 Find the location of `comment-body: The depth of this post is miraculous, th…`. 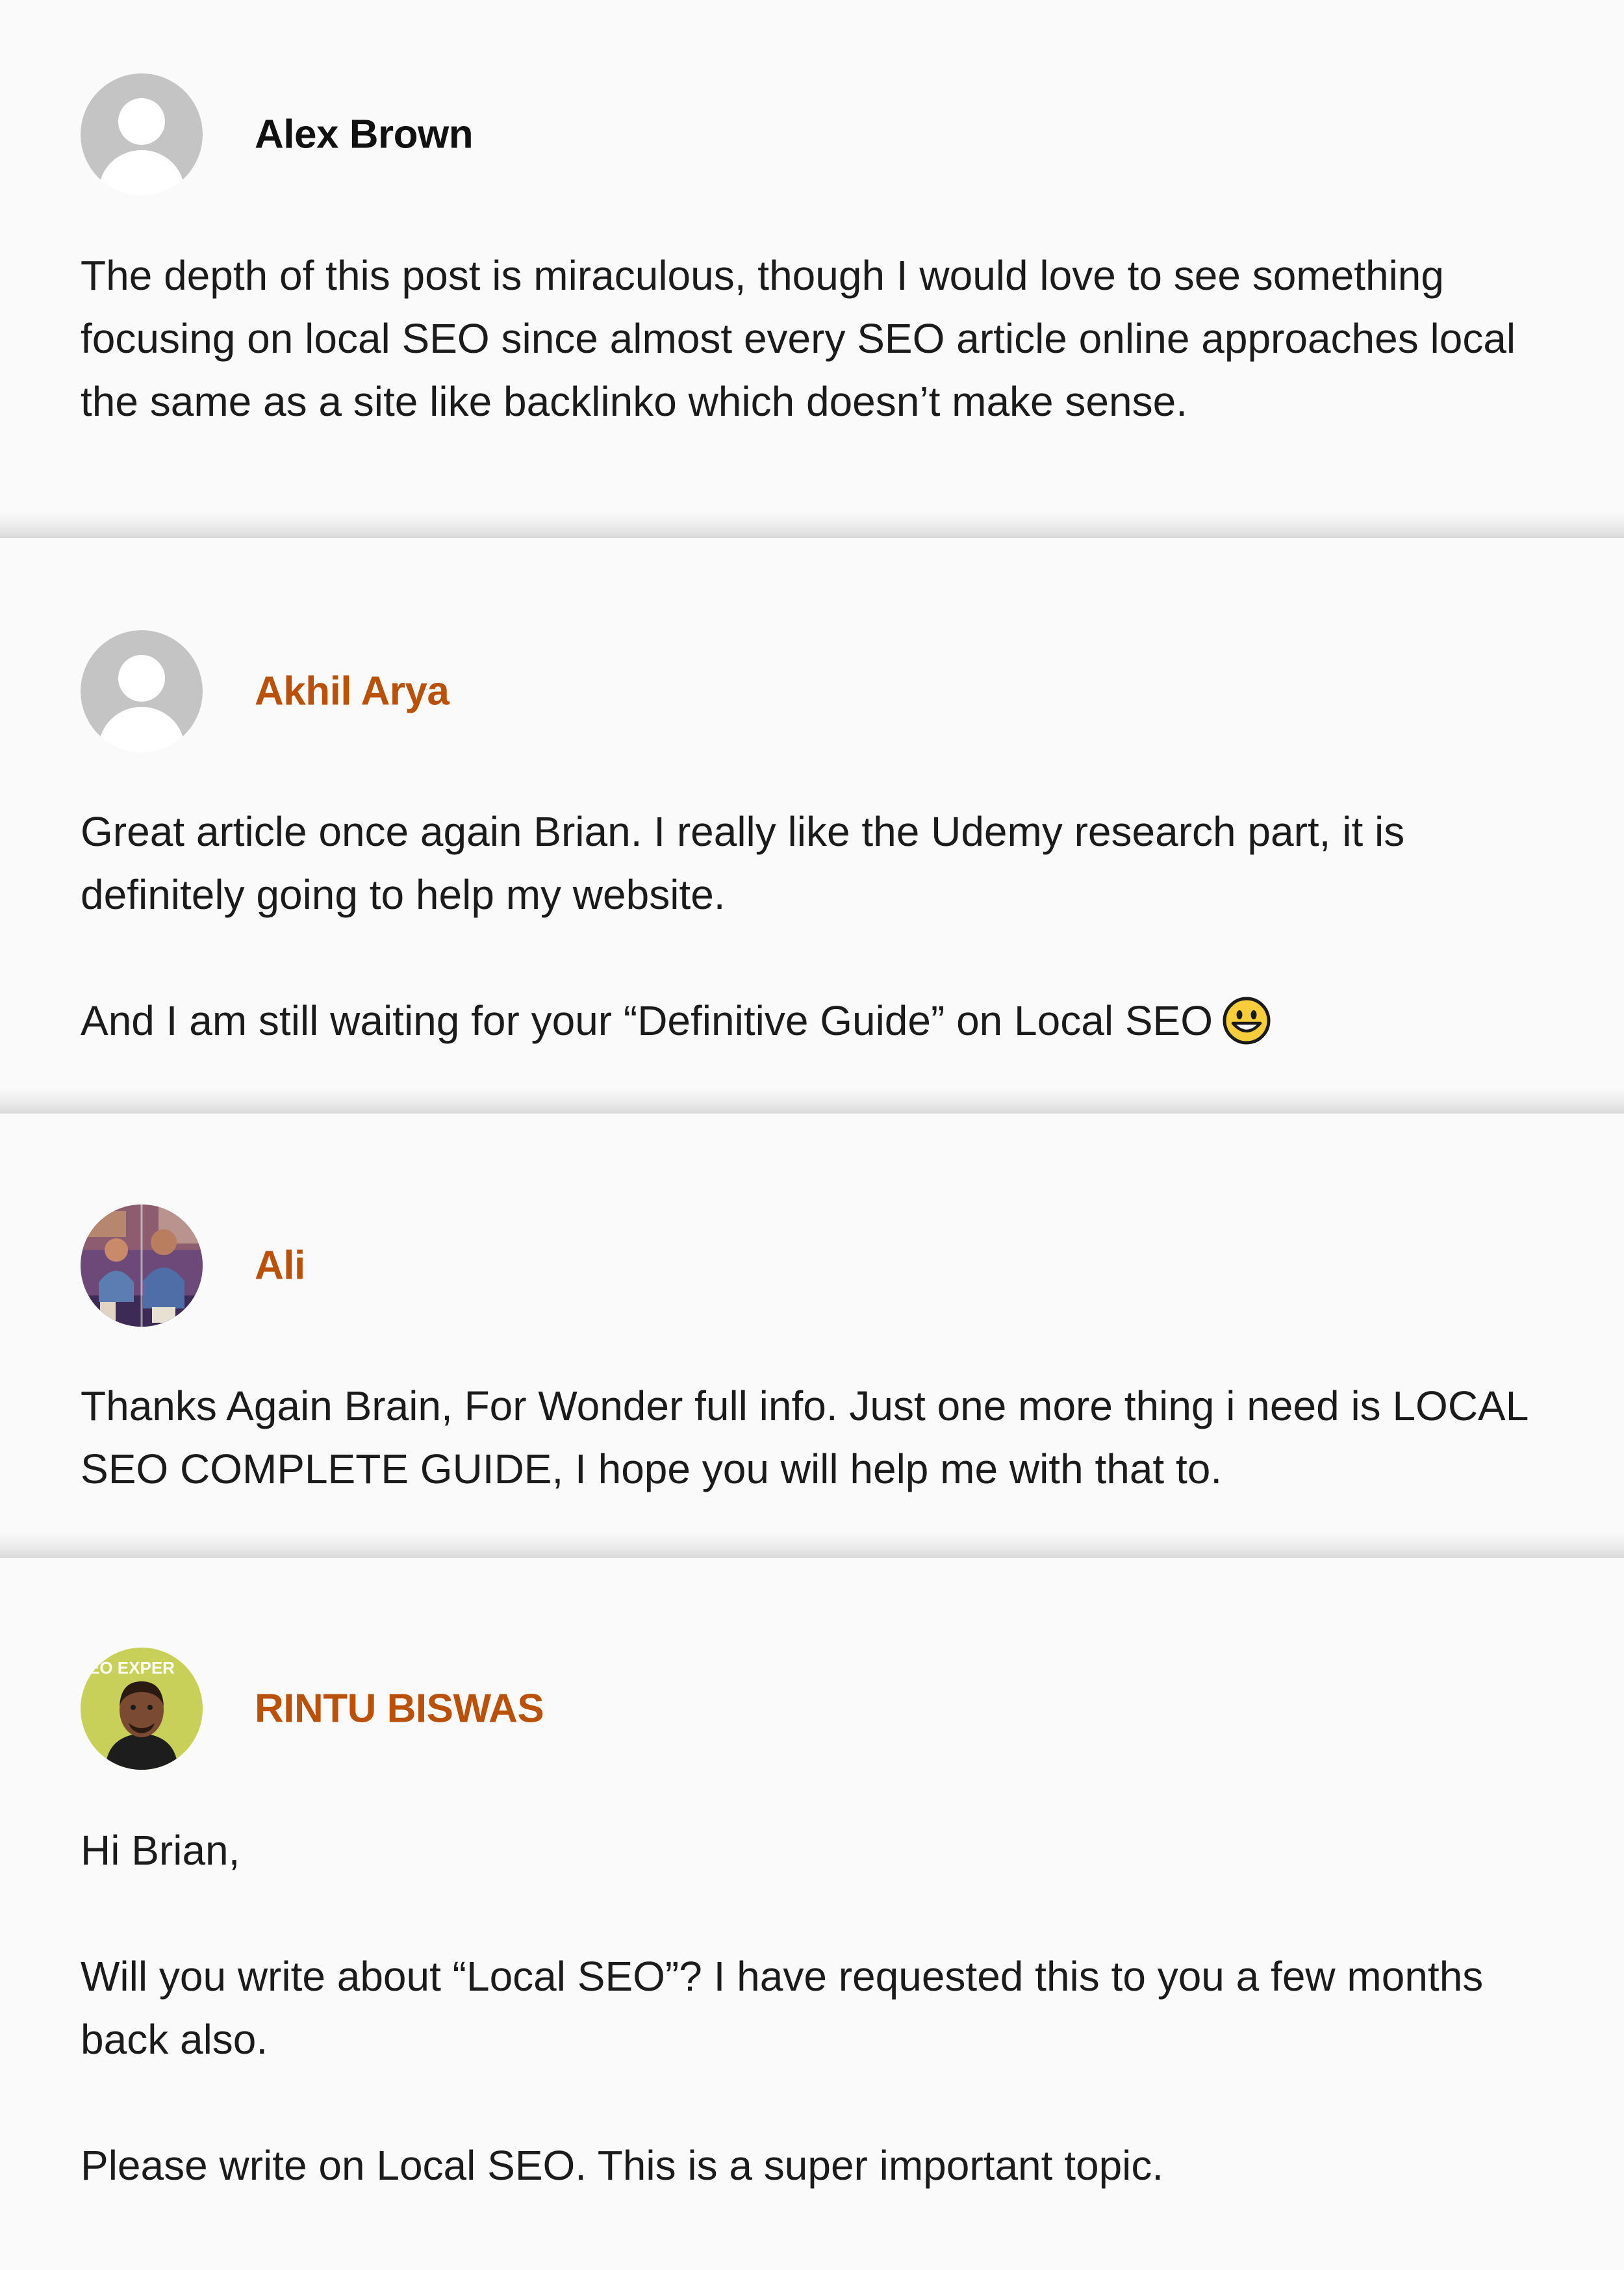

comment-body: The depth of this post is miraculous, th… is located at coordinates (821, 338).